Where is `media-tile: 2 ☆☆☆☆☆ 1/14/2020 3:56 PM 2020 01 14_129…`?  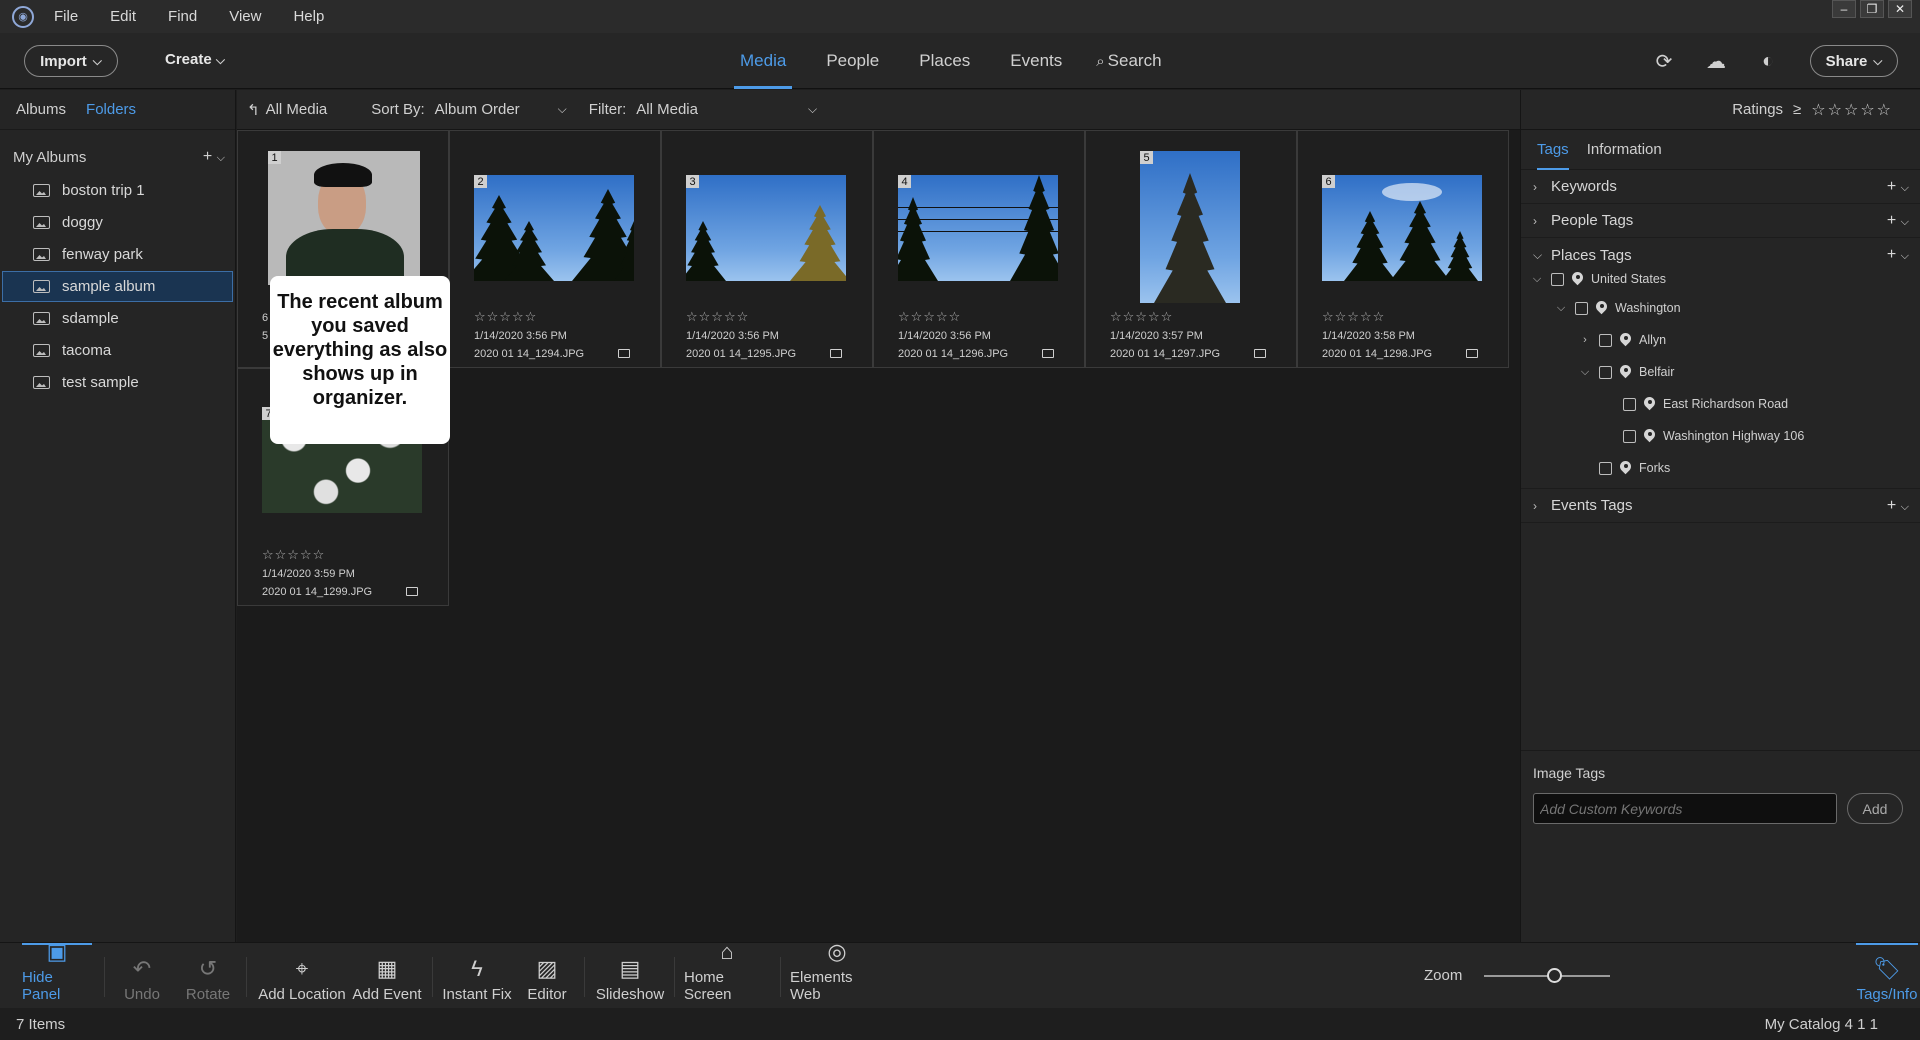
media-tile: 2 ☆☆☆☆☆ 1/14/2020 3:56 PM 2020 01 14_129… is located at coordinates (555, 249).